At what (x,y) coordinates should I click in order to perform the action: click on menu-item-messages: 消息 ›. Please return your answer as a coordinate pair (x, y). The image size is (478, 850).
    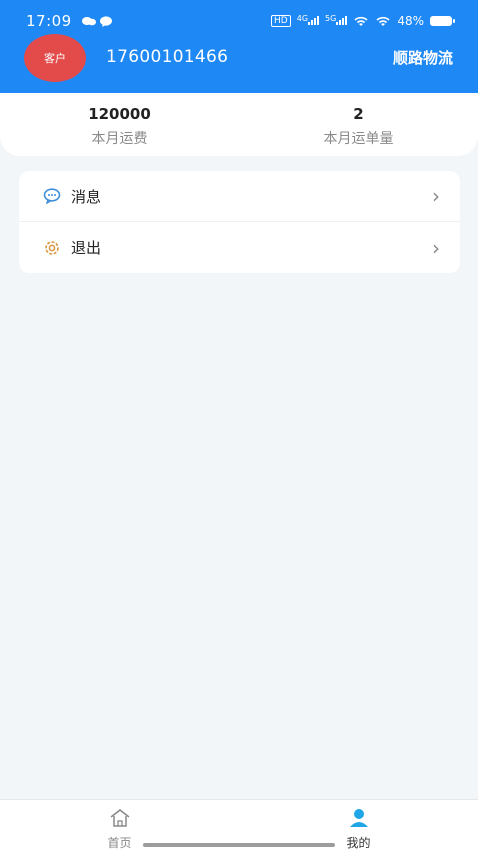
    Looking at the image, I should click on (239, 196).